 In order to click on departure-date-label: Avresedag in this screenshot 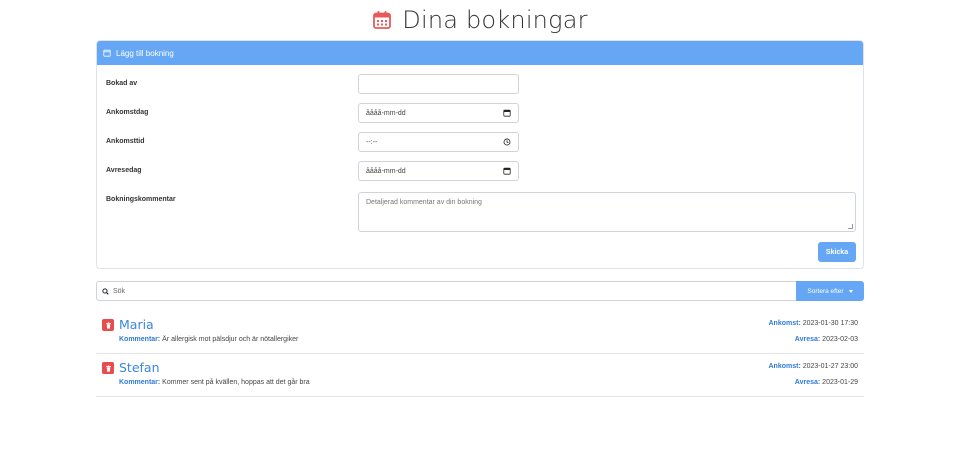, I will do `click(124, 170)`.